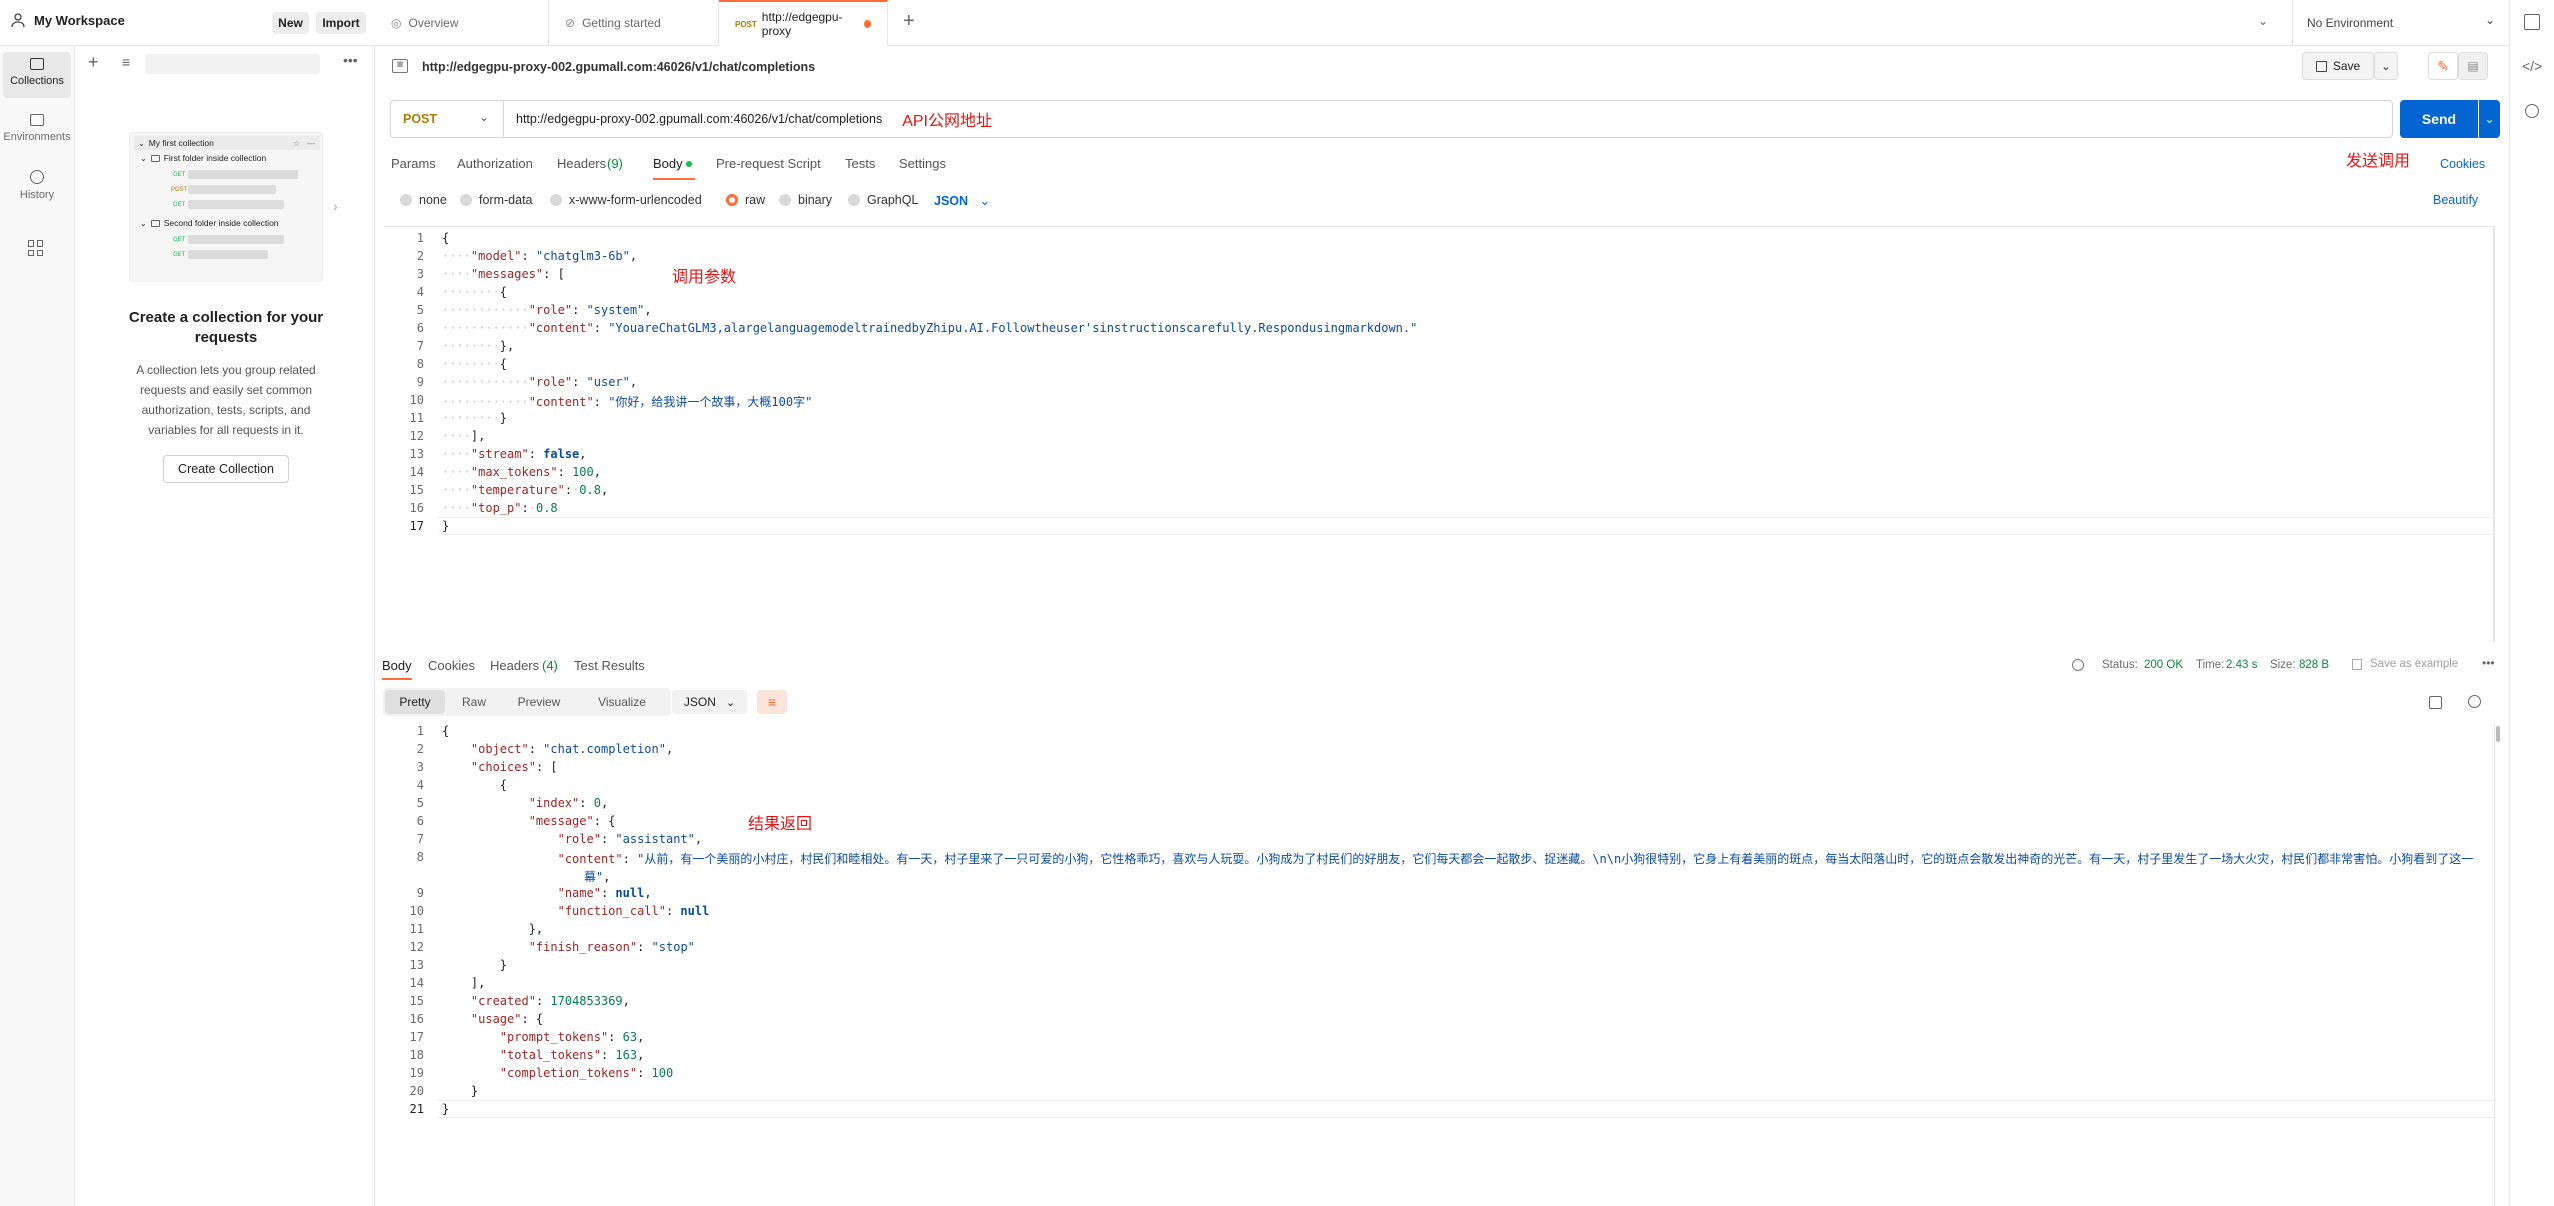  Describe the element at coordinates (2357, 664) in the screenshot. I see `save-example-icon` at that location.